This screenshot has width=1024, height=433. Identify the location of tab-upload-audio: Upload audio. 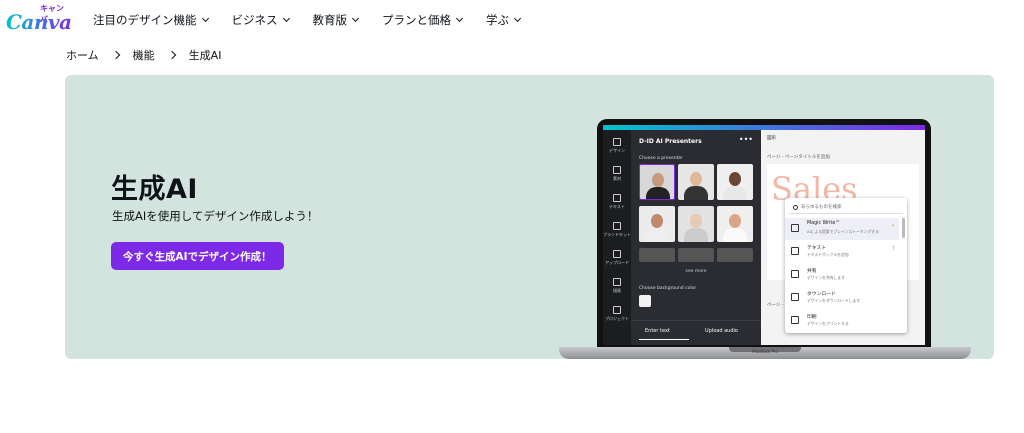
(721, 331).